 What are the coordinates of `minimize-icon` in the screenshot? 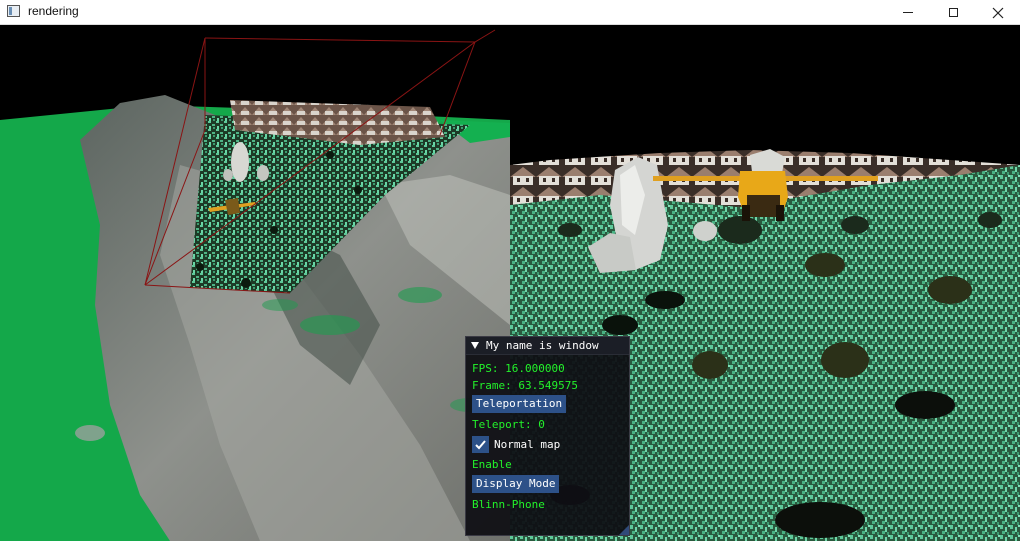 It's located at (908, 12).